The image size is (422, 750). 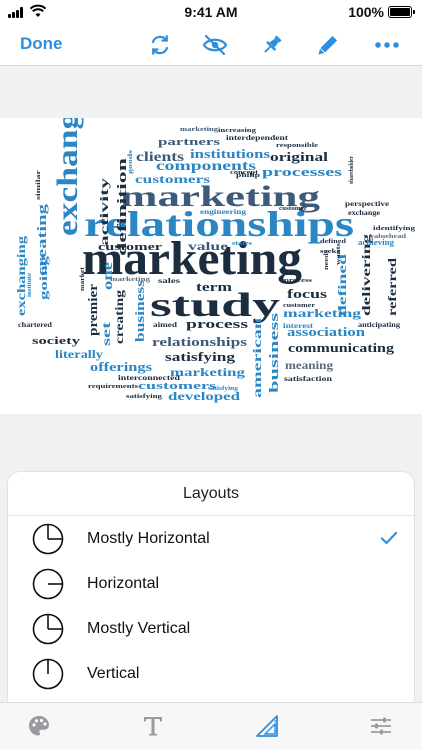 I want to click on cloud-word: relationships, so click(x=199, y=341).